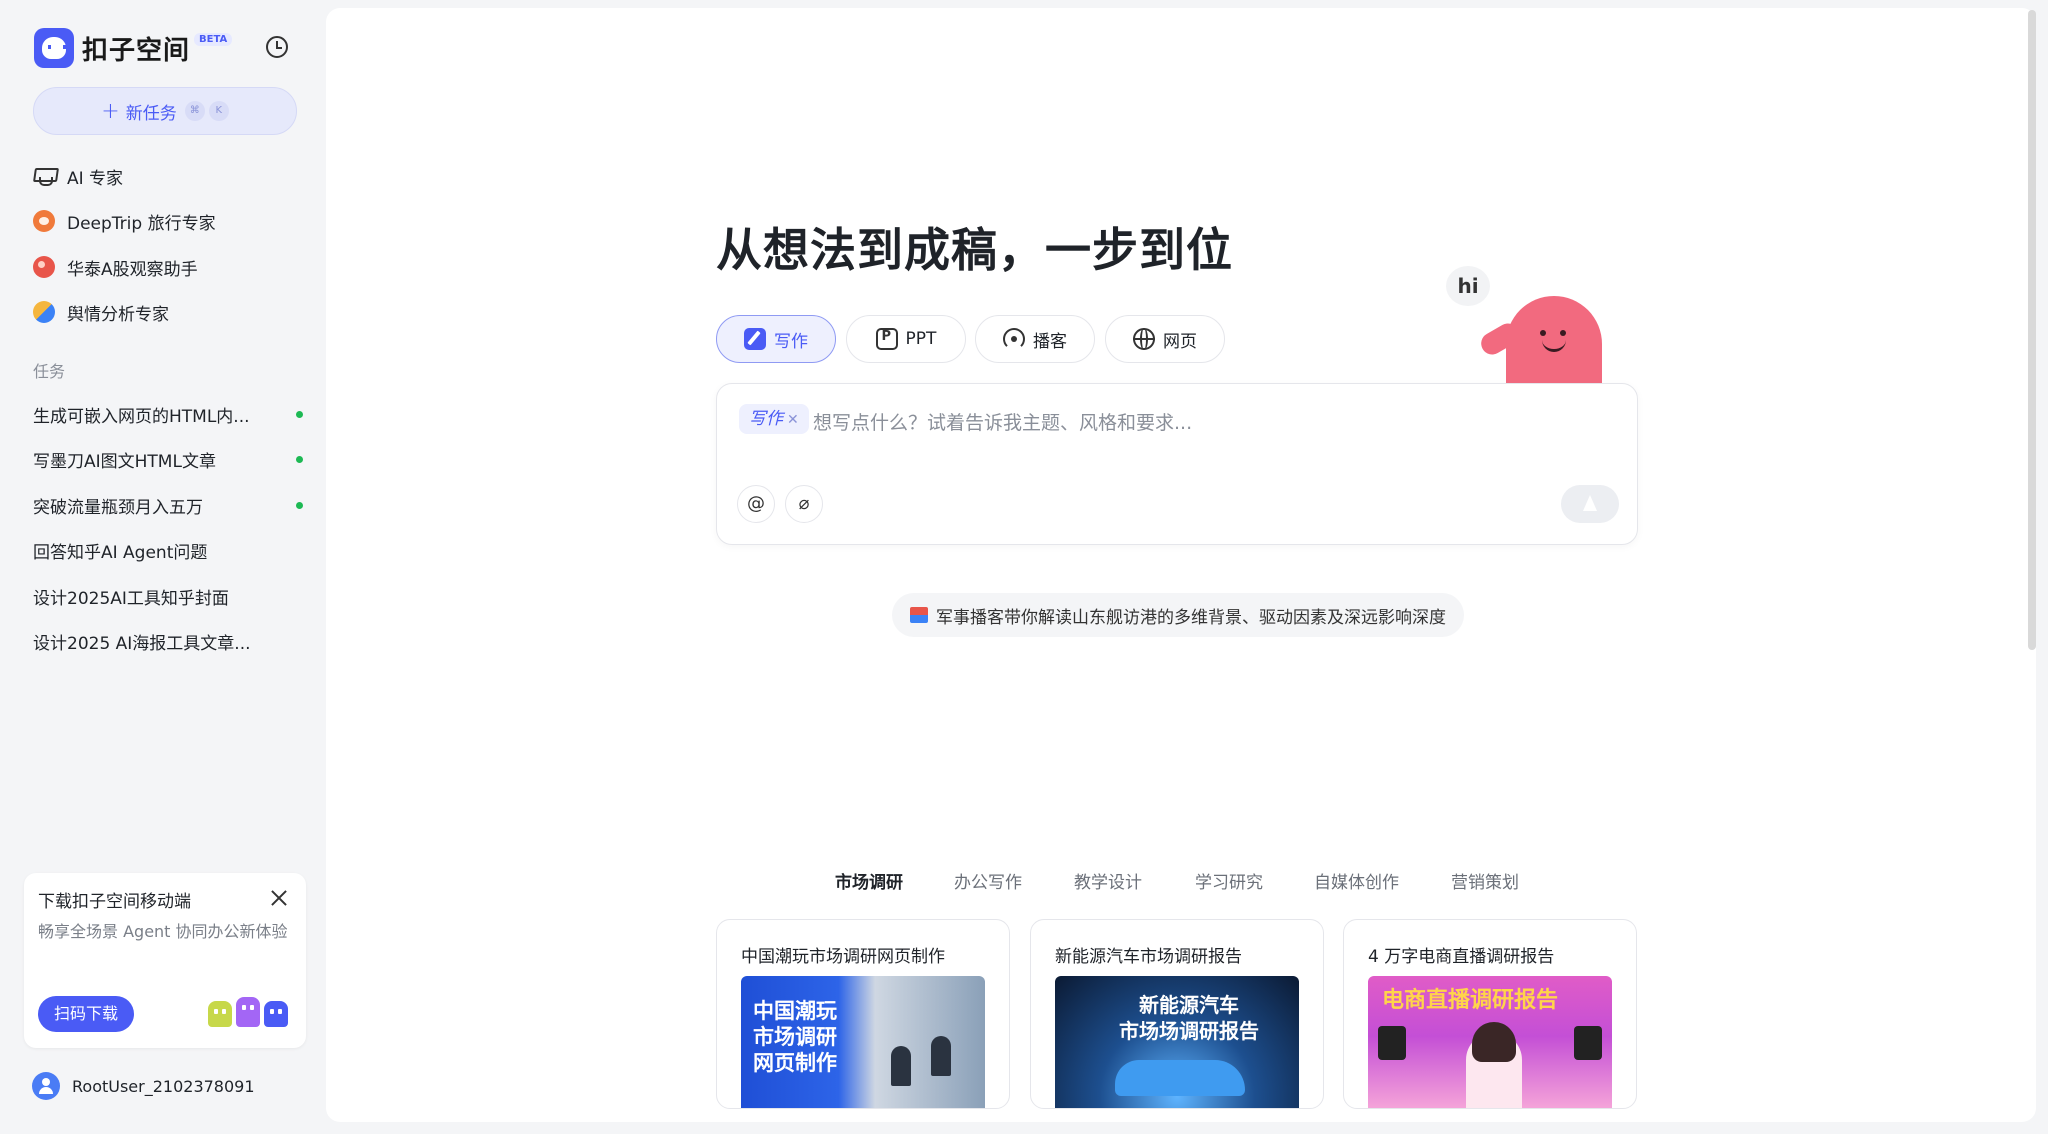 Image resolution: width=2048 pixels, height=1134 pixels. I want to click on card-thumbnail: 中国潮玩 市场调研 网页制作, so click(863, 1042).